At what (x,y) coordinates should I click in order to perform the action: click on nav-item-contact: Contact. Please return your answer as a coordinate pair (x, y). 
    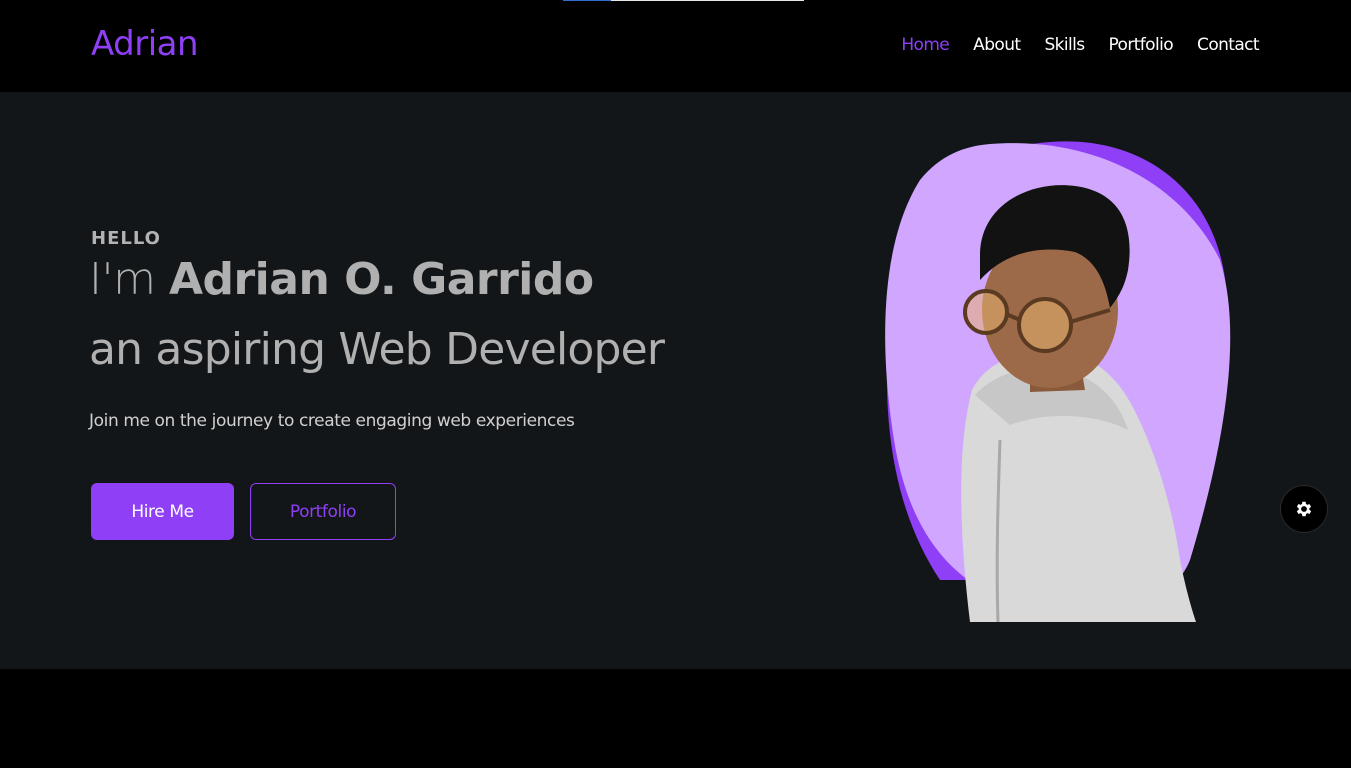
    Looking at the image, I should click on (1228, 45).